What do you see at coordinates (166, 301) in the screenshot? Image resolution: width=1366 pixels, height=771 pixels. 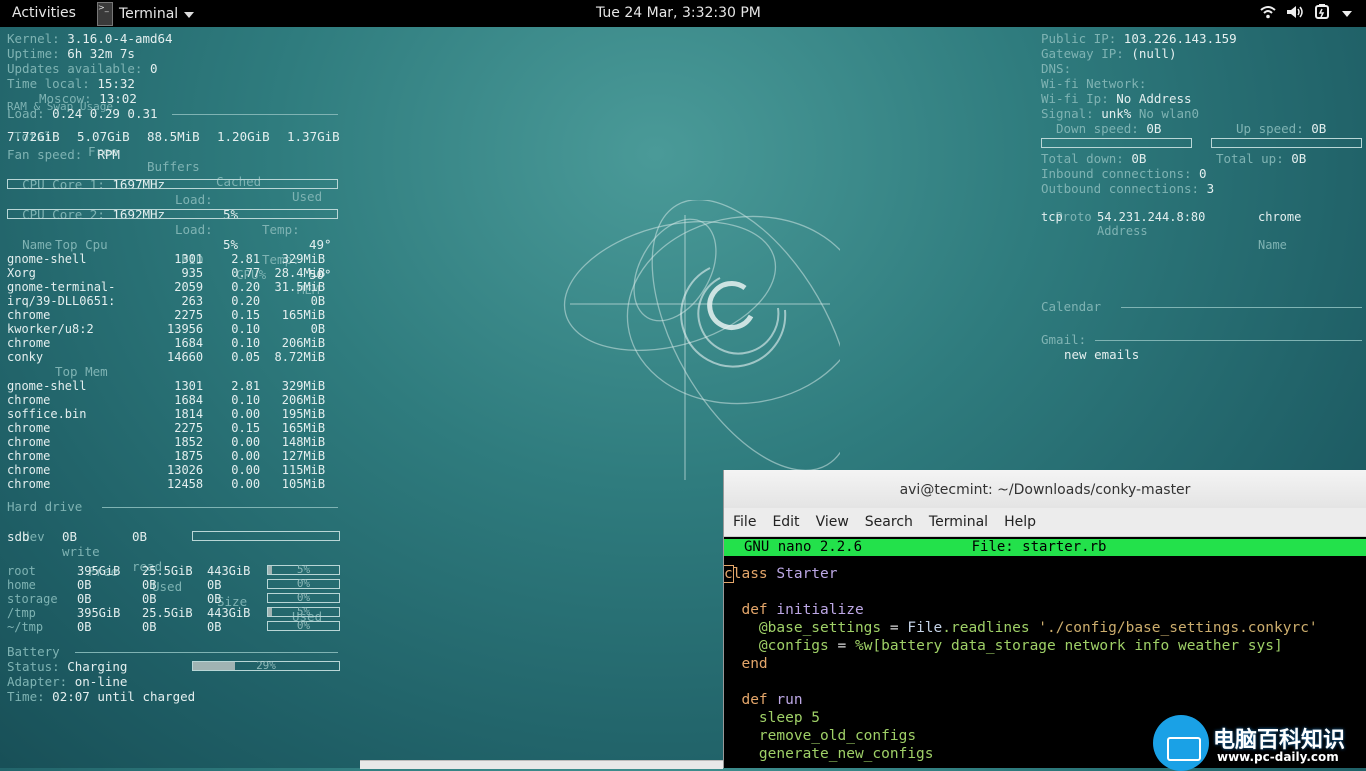 I see `table-row: irq/39-DLL0651: 263 0.20 0B` at bounding box center [166, 301].